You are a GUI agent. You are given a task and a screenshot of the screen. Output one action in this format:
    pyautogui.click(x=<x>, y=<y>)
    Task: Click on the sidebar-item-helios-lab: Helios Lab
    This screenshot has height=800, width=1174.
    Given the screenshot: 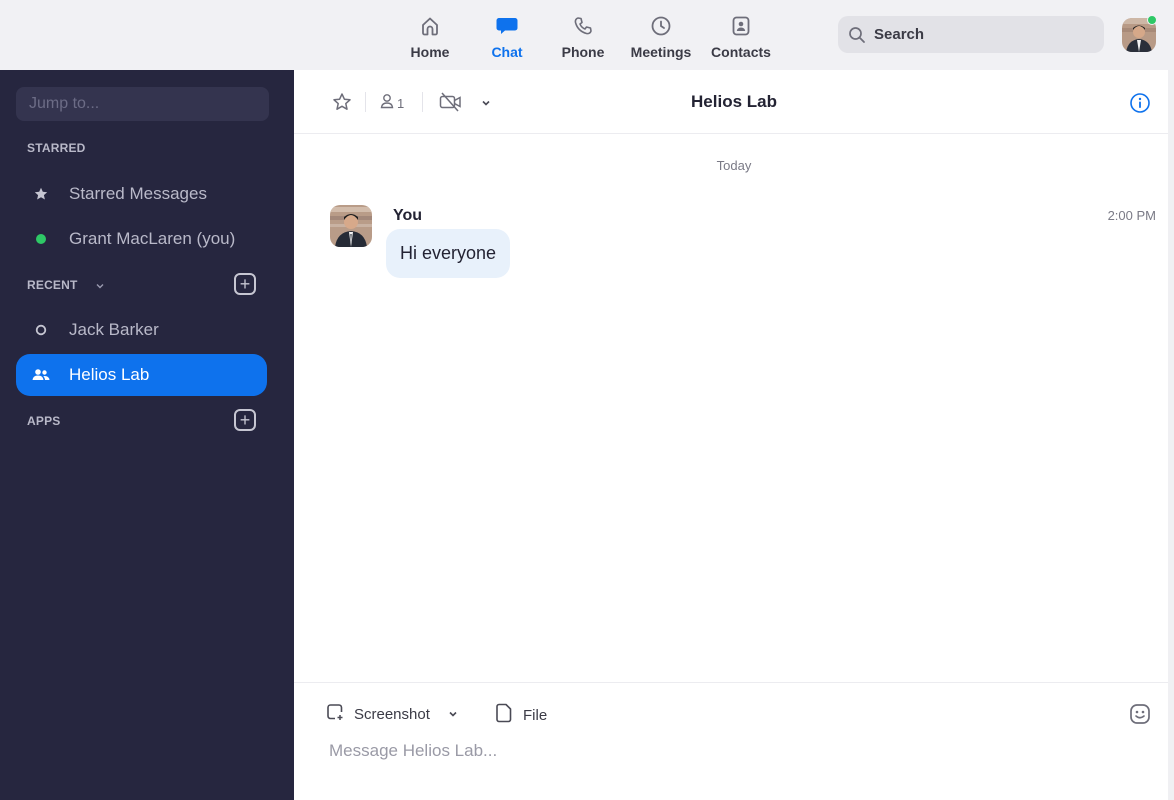 What is the action you would take?
    pyautogui.click(x=141, y=375)
    